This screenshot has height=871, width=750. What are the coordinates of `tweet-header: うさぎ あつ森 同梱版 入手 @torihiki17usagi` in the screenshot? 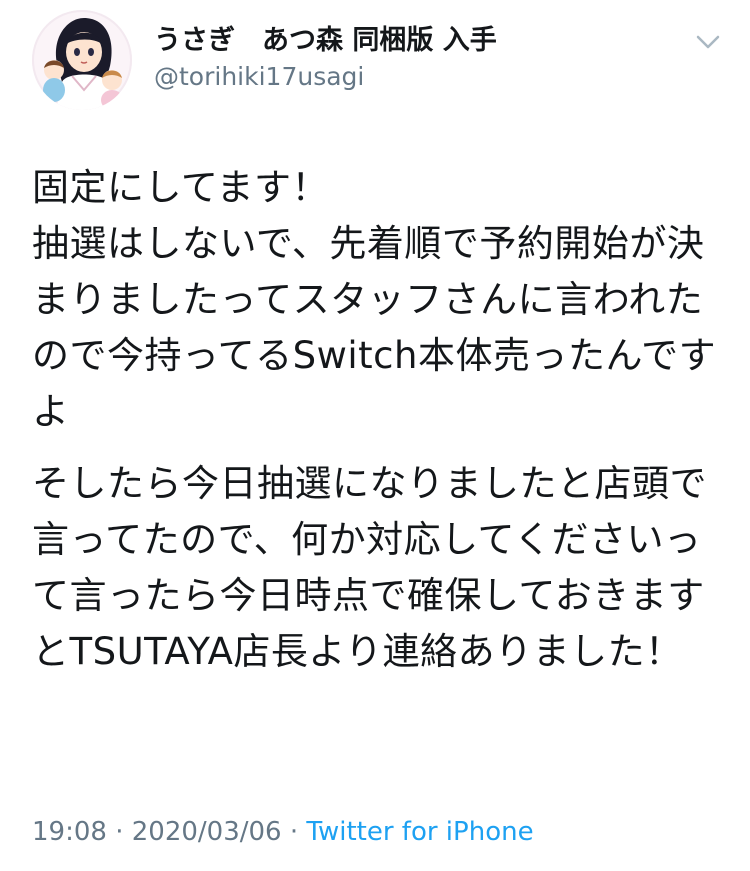 It's located at (377, 60).